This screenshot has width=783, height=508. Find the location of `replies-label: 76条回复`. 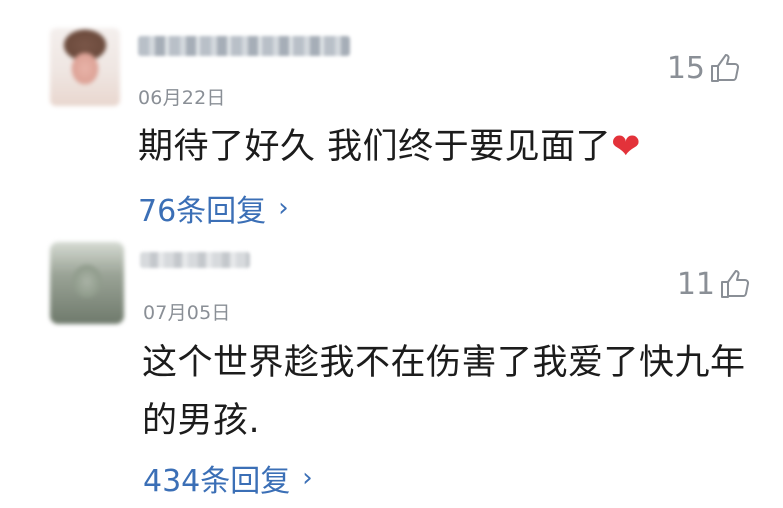

replies-label: 76条回复 is located at coordinates (202, 211).